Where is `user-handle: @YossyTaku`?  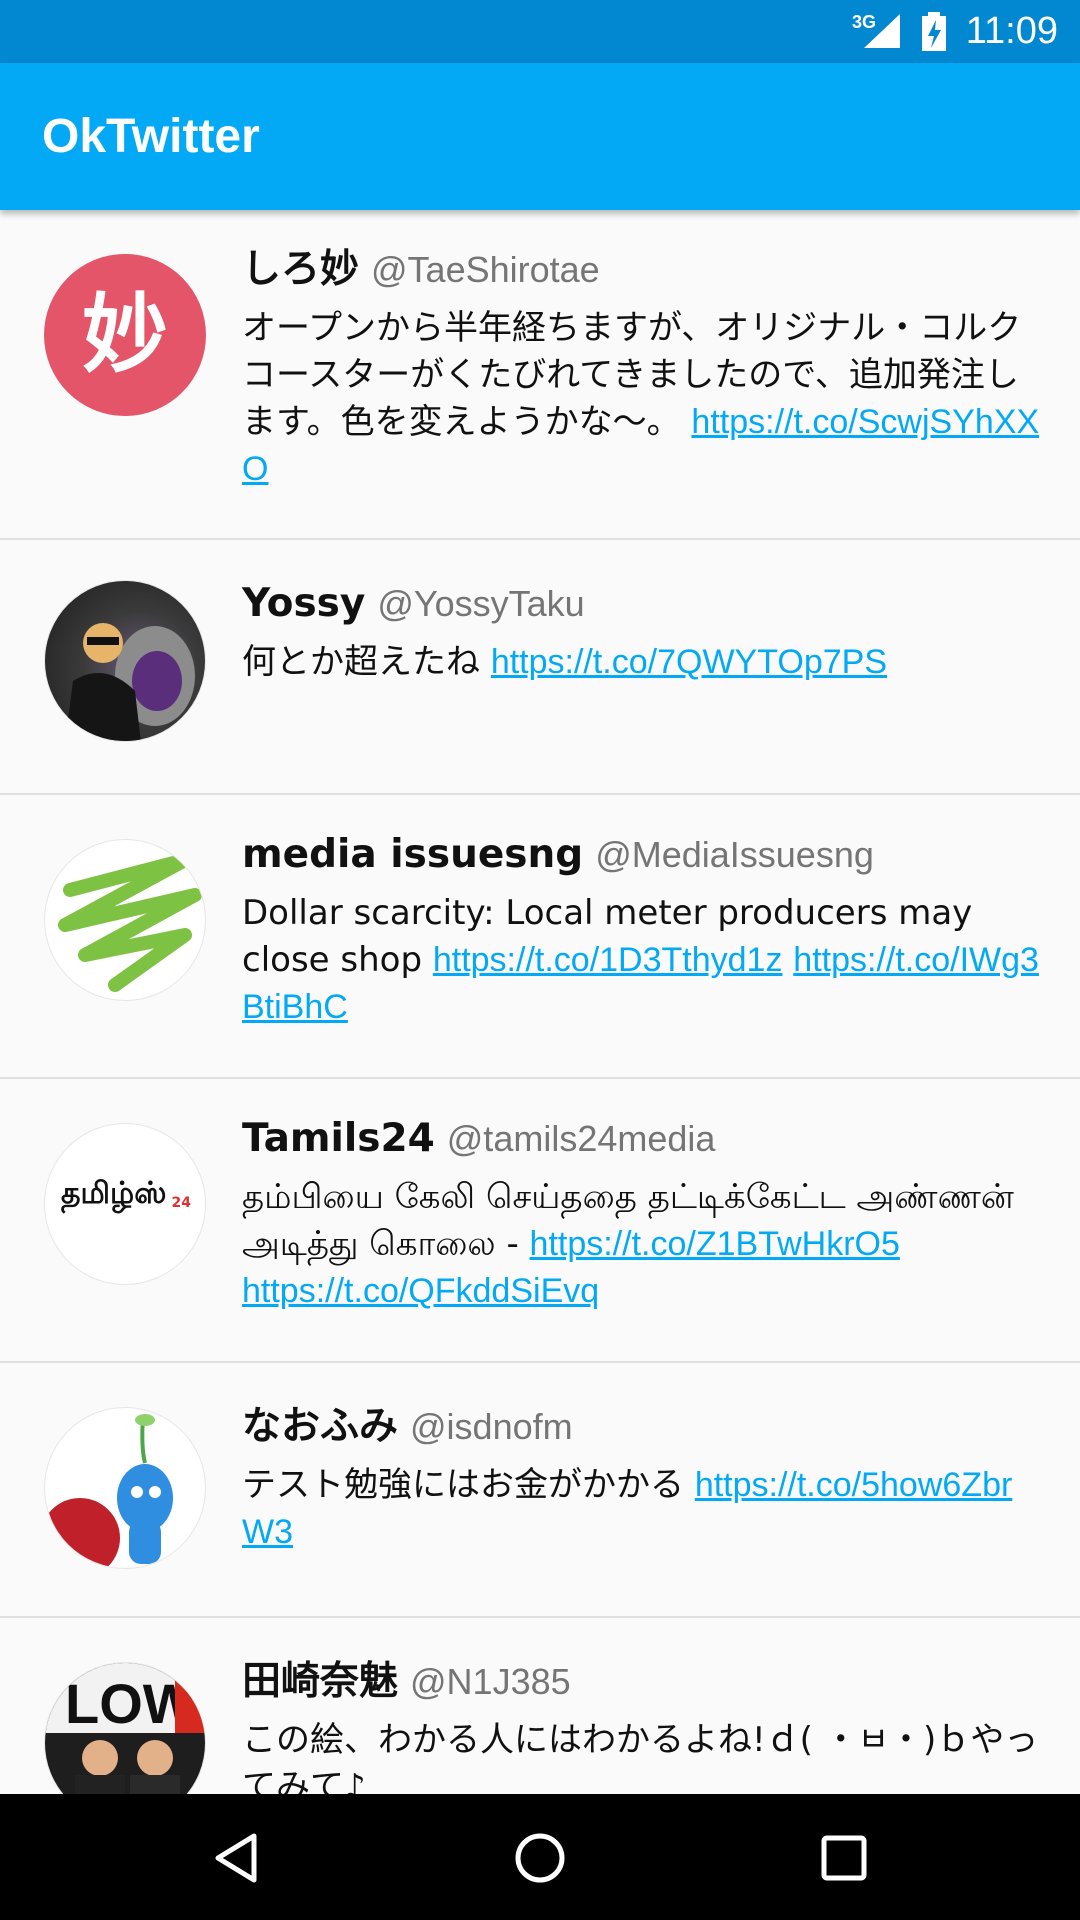
user-handle: @YossyTaku is located at coordinates (481, 603).